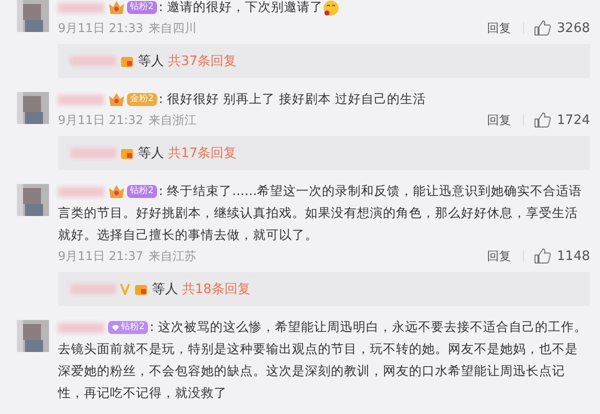 The image size is (600, 414). Describe the element at coordinates (562, 256) in the screenshot. I see `like-button: 1148` at that location.